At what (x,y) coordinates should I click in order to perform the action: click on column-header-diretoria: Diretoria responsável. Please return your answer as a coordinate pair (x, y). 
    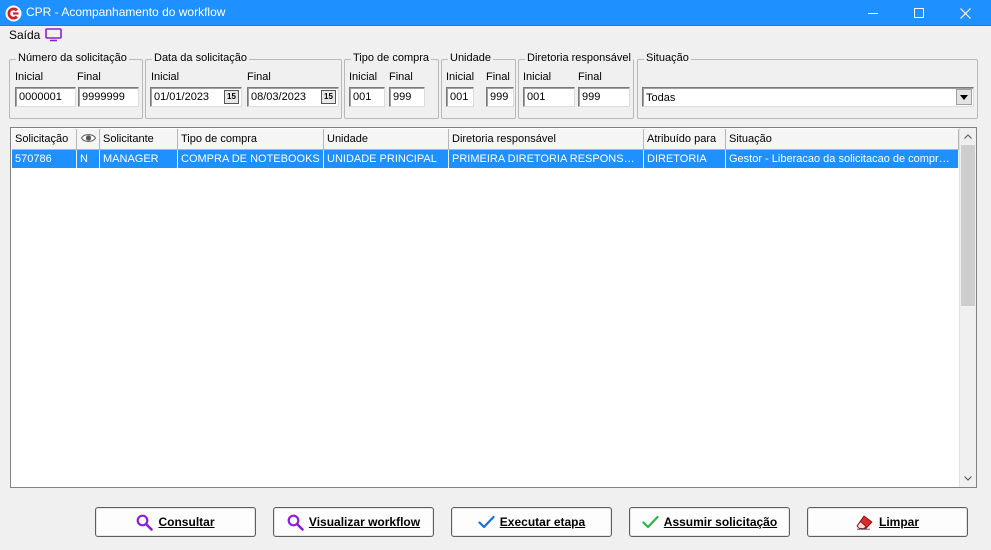
    Looking at the image, I should click on (546, 139).